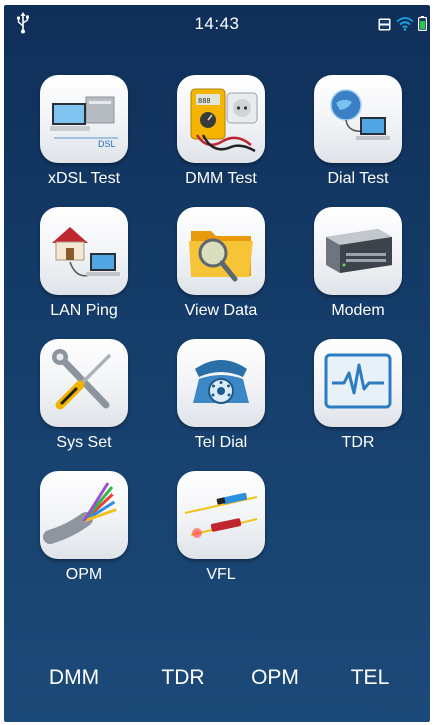 The image size is (434, 725). Describe the element at coordinates (84, 251) in the screenshot. I see `house-laptop-icon` at that location.